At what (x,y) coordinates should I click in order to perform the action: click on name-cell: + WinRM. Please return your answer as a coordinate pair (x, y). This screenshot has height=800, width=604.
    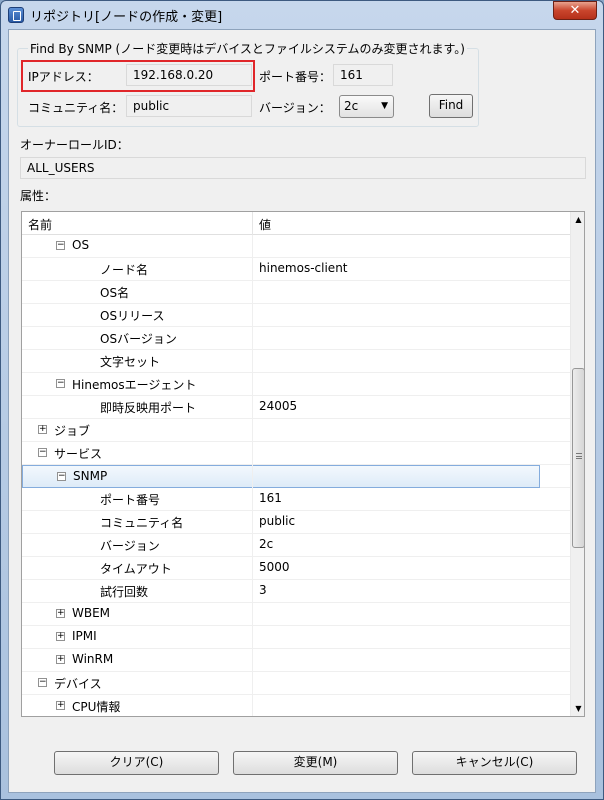
    Looking at the image, I should click on (137, 660).